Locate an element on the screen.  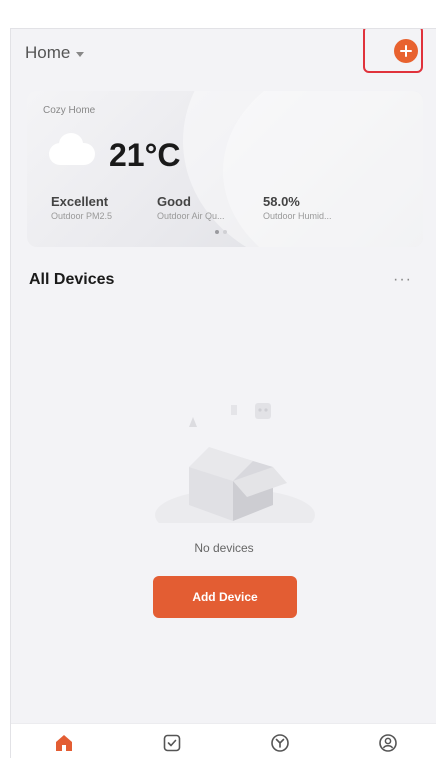
add-plus-button is located at coordinates (406, 51).